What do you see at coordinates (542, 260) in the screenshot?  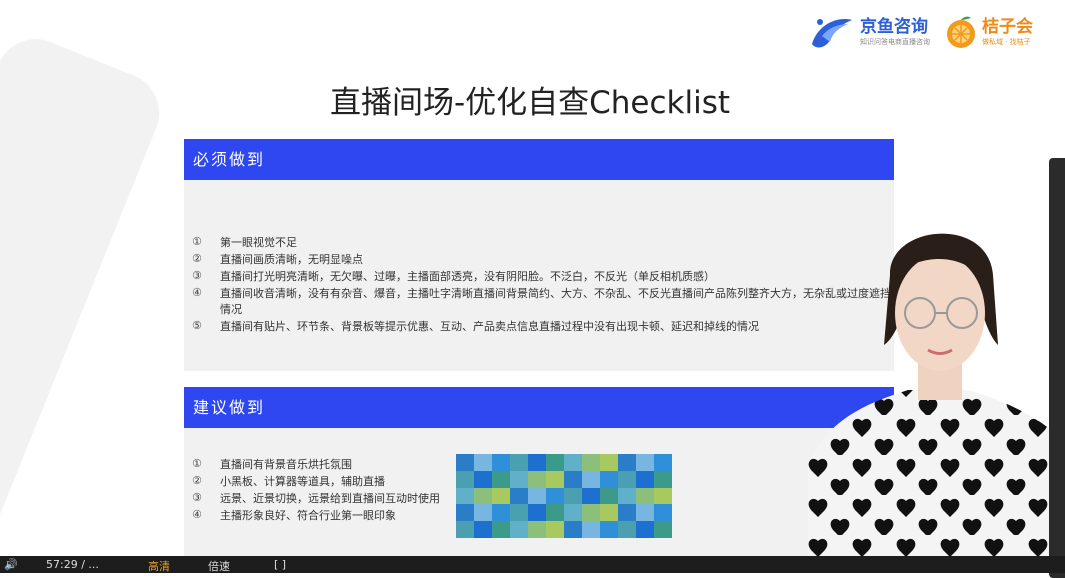 I see `list-item: ② 直播间画质清晰，无明显噪点` at bounding box center [542, 260].